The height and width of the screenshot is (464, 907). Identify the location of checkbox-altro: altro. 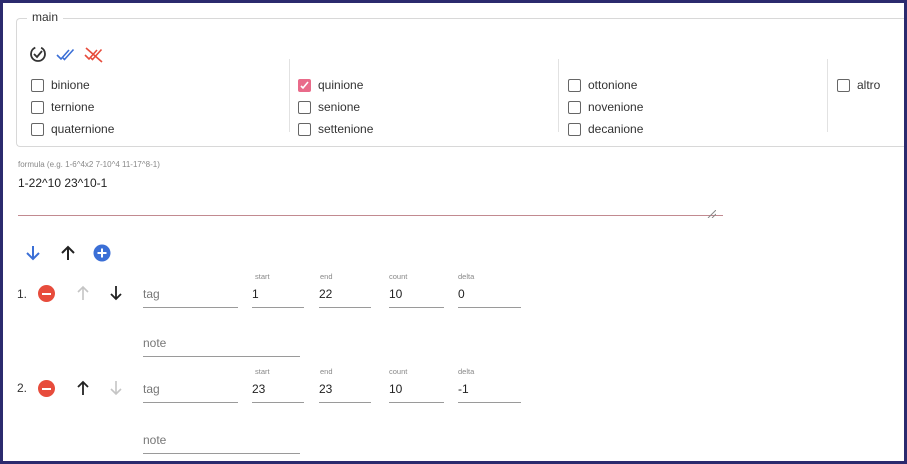
(858, 85).